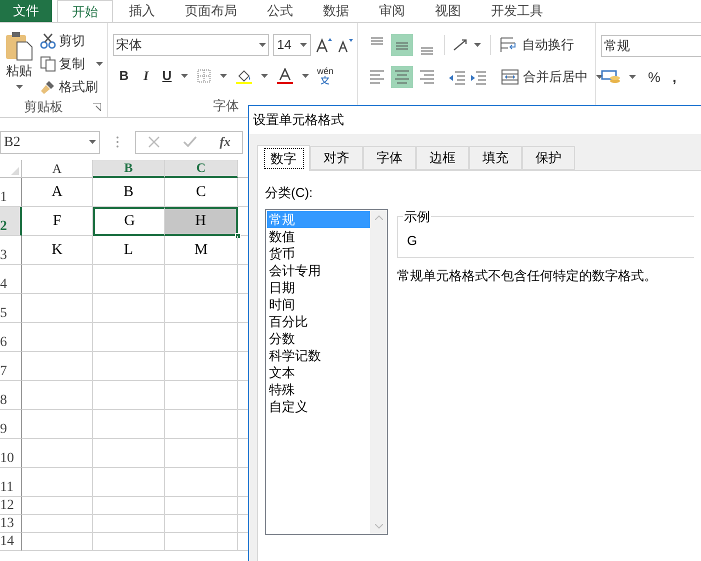 Image resolution: width=701 pixels, height=561 pixels. What do you see at coordinates (289, 193) in the screenshot?
I see `category-label: 分类(C):` at bounding box center [289, 193].